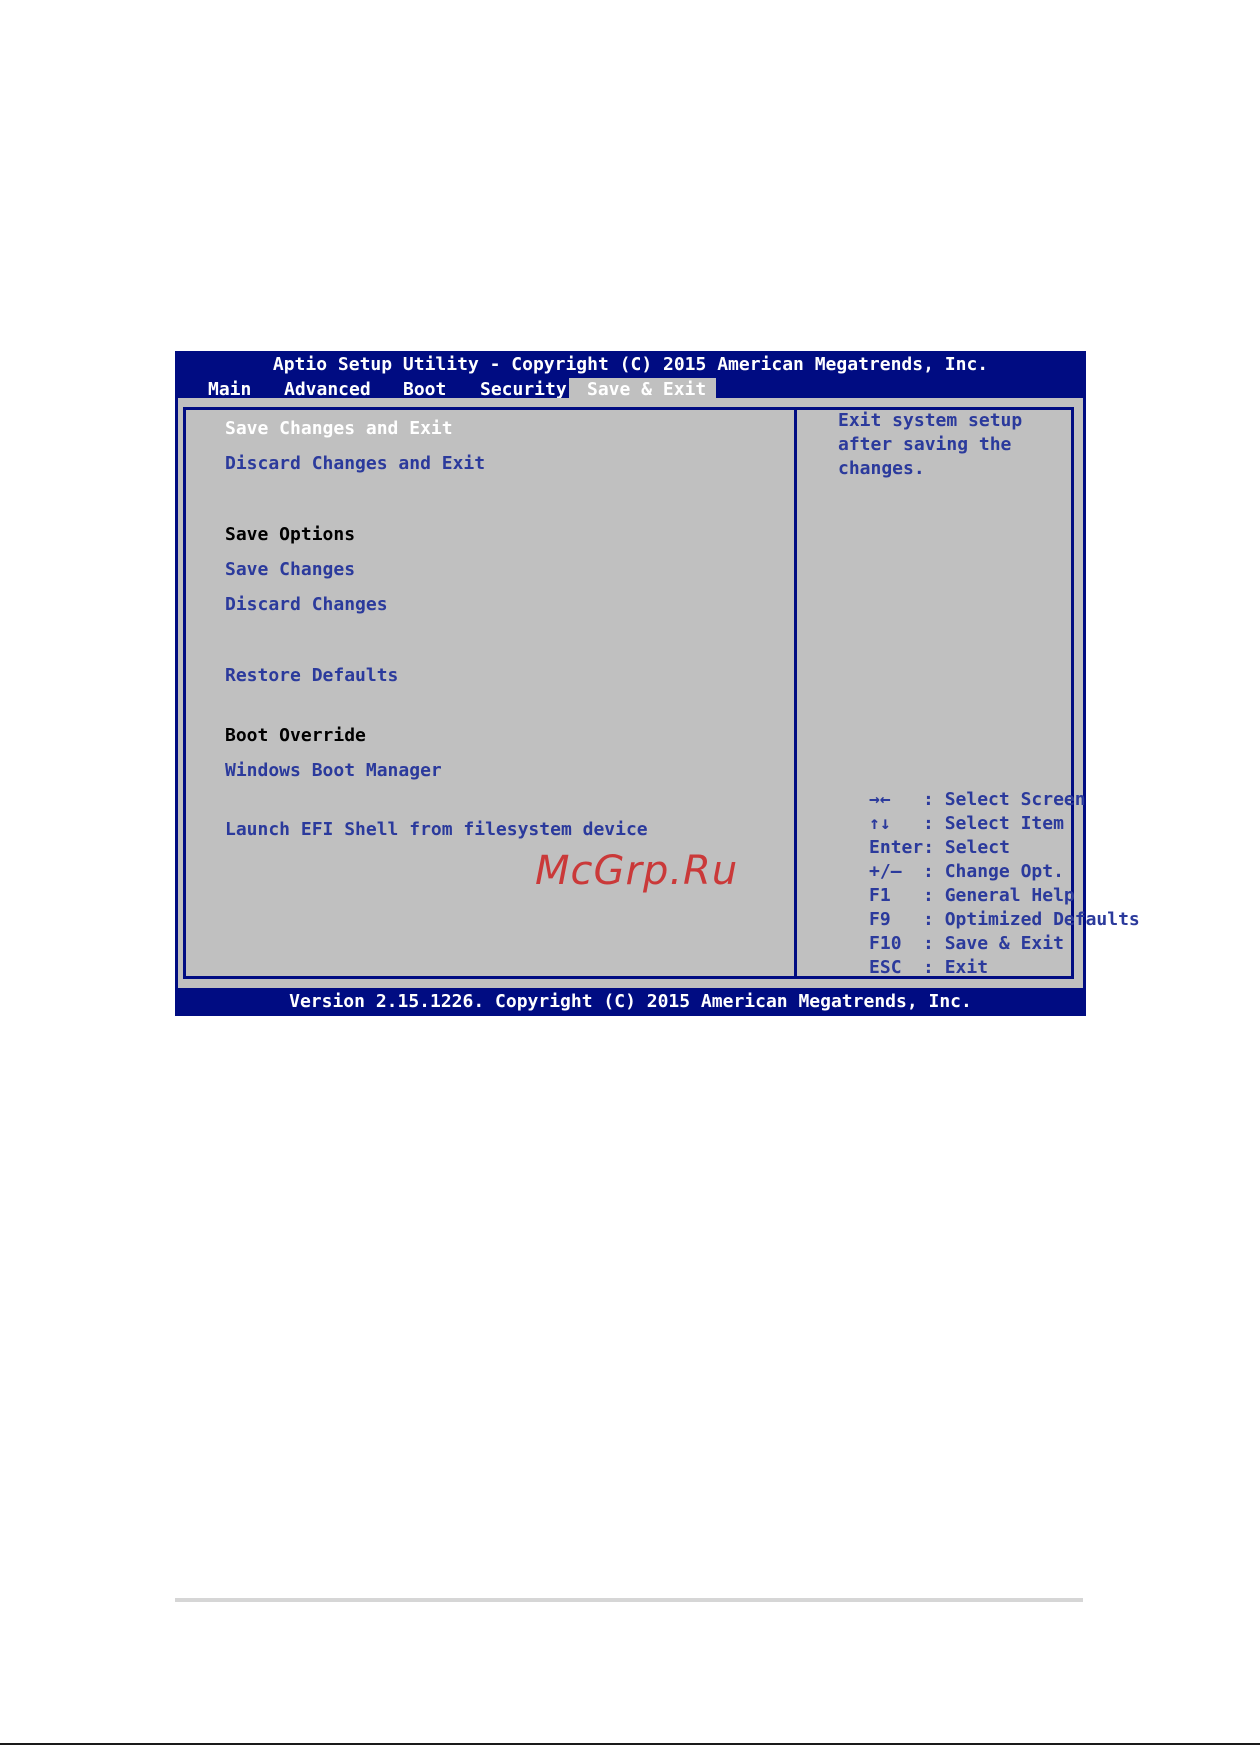 The image size is (1260, 1747). What do you see at coordinates (333, 770) in the screenshot?
I see `menu-item-windows-boot-manager: Windows Boot Manager` at bounding box center [333, 770].